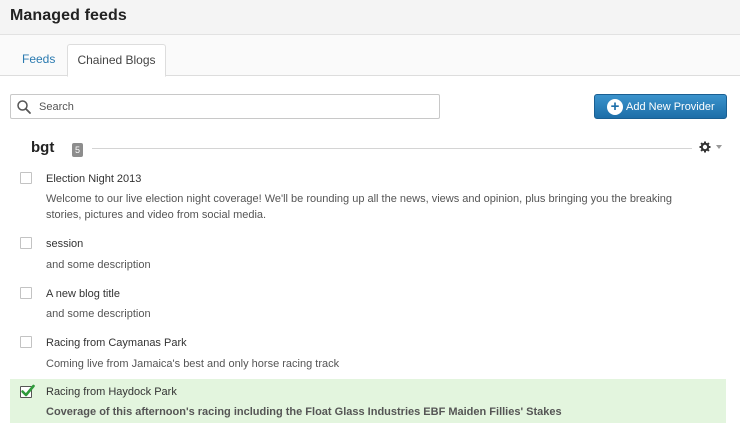 This screenshot has width=740, height=442. I want to click on gear-icon, so click(705, 147).